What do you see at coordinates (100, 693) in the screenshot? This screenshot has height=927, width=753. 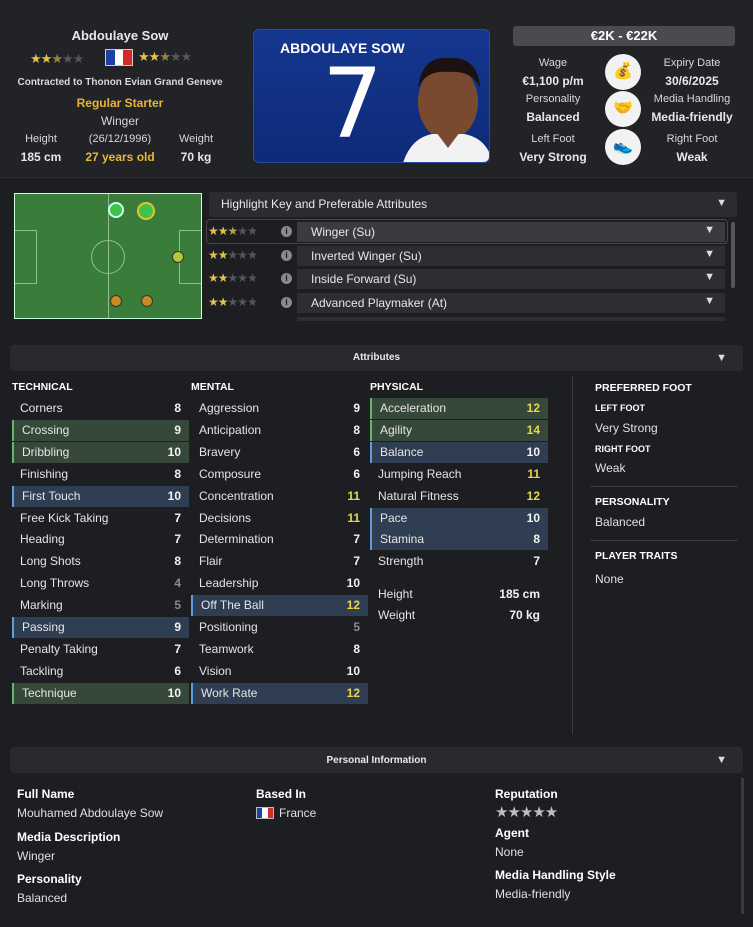 I see `attribute-row: Technique 10` at bounding box center [100, 693].